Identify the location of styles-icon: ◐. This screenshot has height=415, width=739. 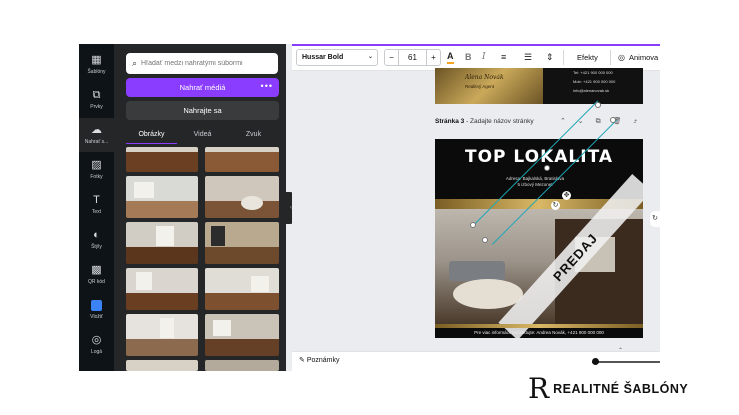
(96, 235).